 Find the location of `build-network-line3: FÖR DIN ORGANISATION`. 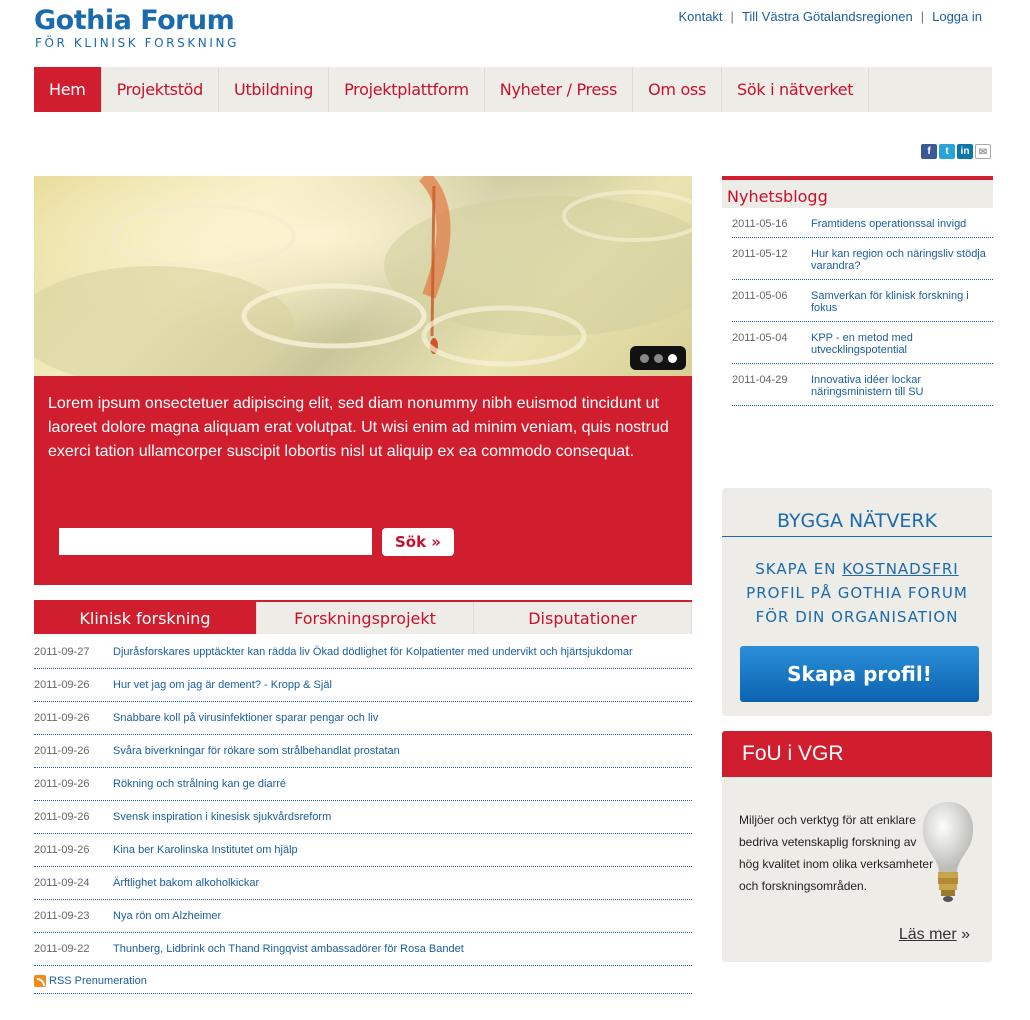

build-network-line3: FÖR DIN ORGANISATION is located at coordinates (857, 617).